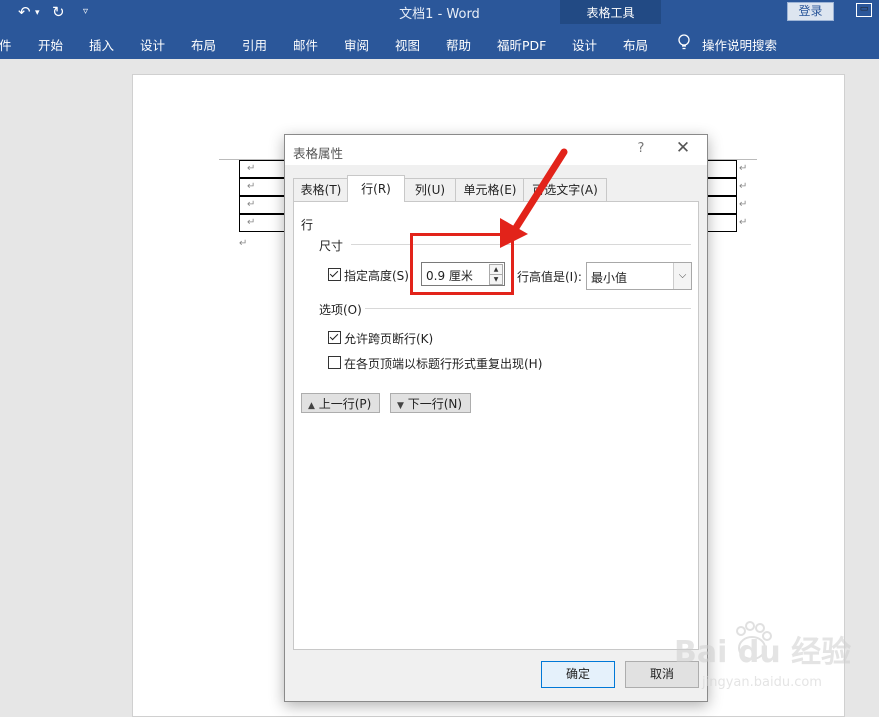 The height and width of the screenshot is (717, 879). Describe the element at coordinates (334, 337) in the screenshot. I see `allow-break-checkbox` at that location.